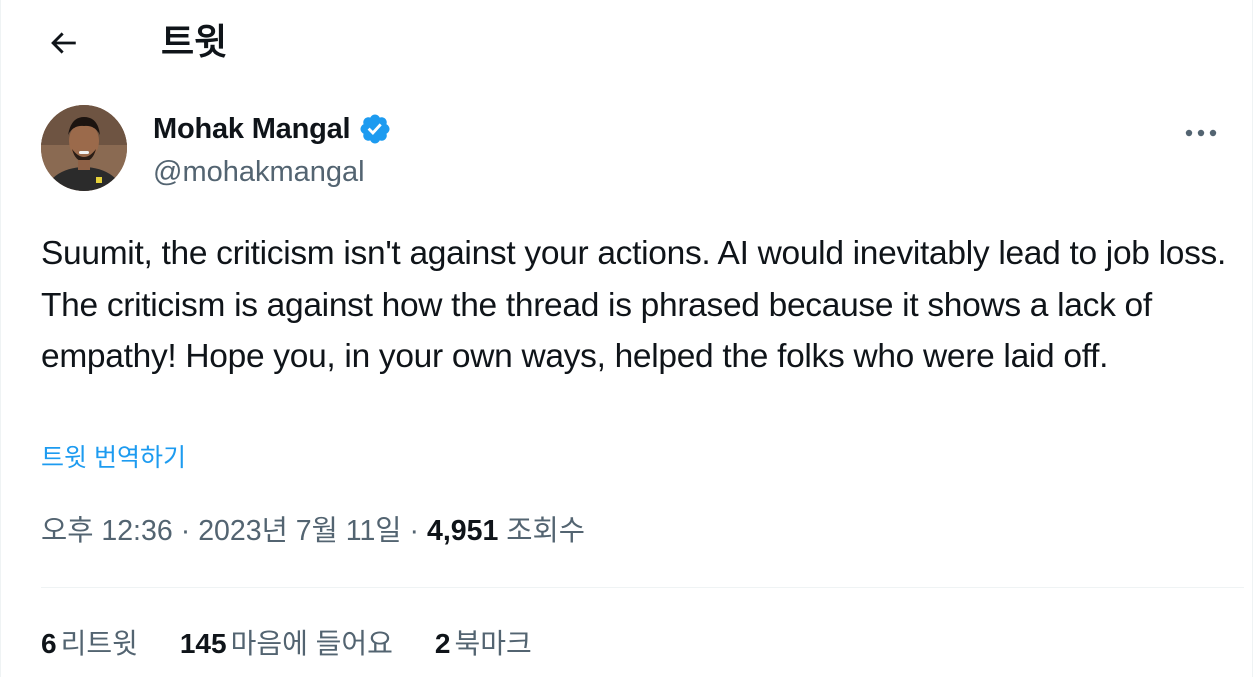 The height and width of the screenshot is (677, 1253). I want to click on verified-badge-icon, so click(375, 129).